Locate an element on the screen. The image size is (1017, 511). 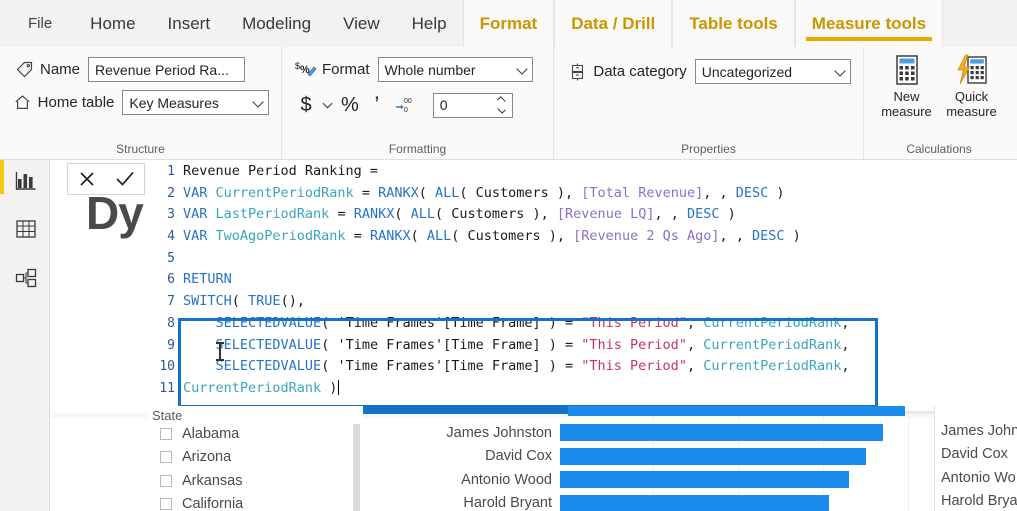
group-label-calculations: Calculations is located at coordinates (939, 149).